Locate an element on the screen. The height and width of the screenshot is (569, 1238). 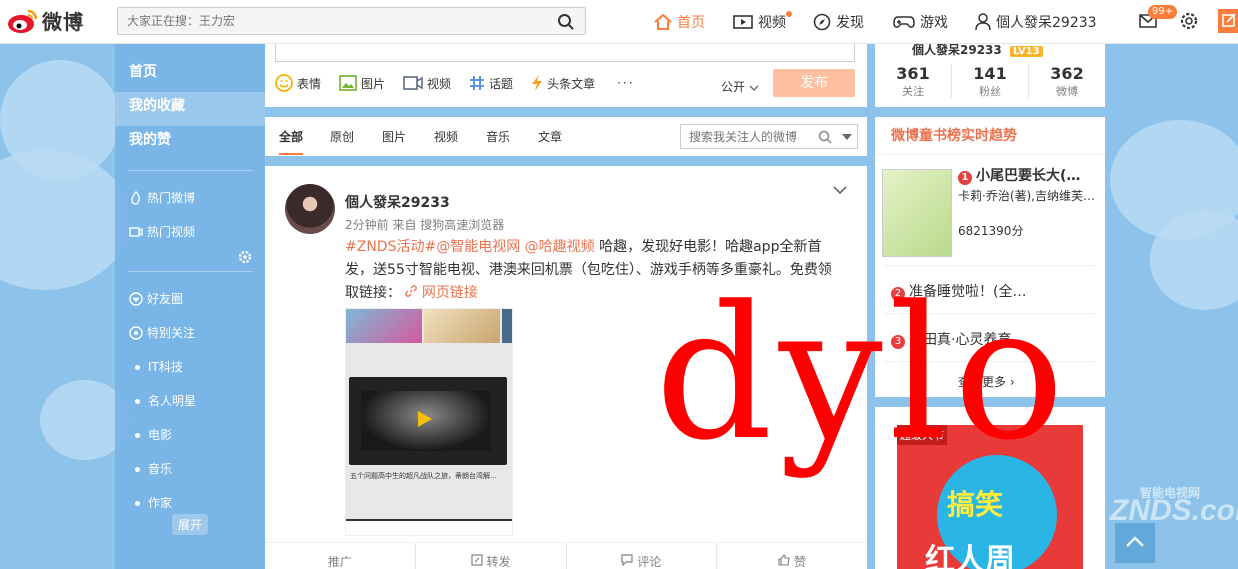
visibility-select: 公开 is located at coordinates (740, 86).